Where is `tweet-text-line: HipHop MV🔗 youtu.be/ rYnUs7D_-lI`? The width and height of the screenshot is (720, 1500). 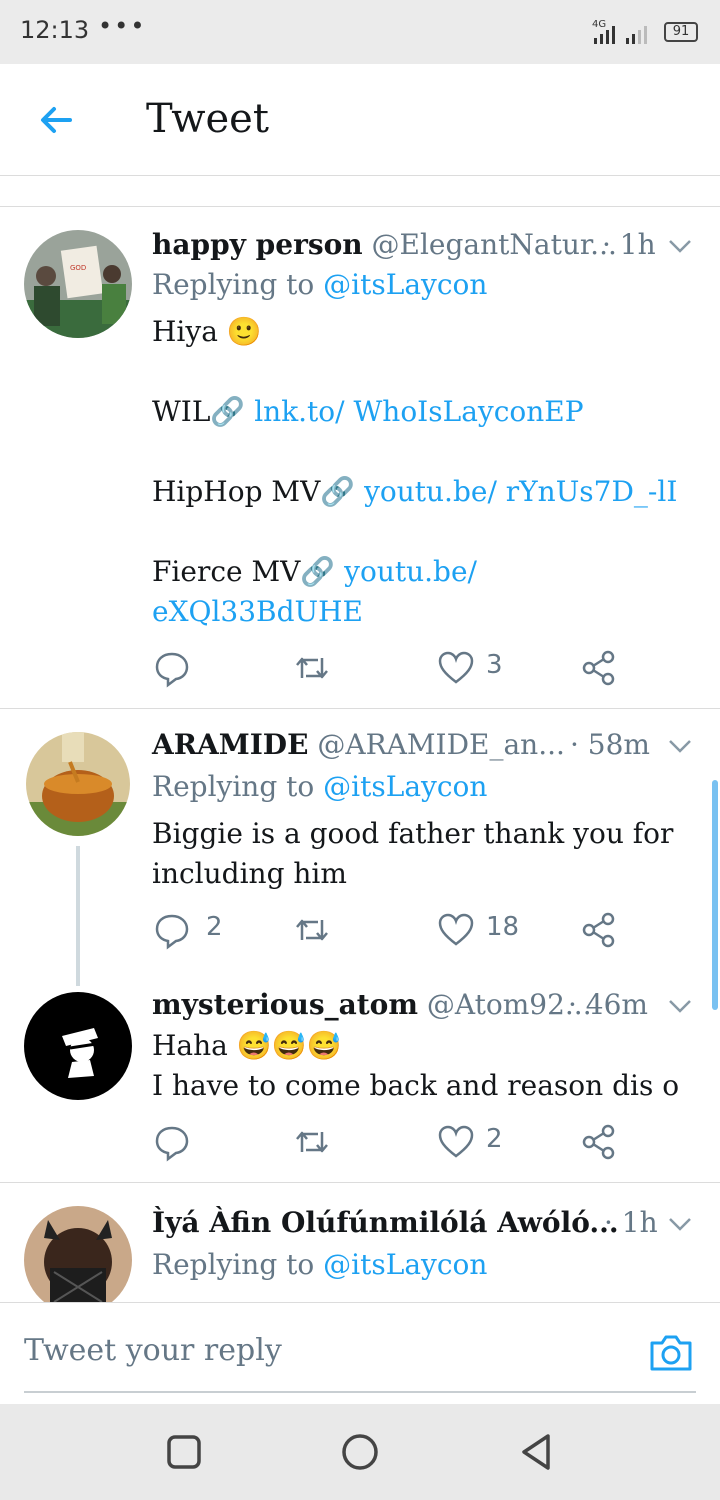
tweet-text-line: HipHop MV🔗 youtu.be/ rYnUs7D_-lI is located at coordinates (414, 492).